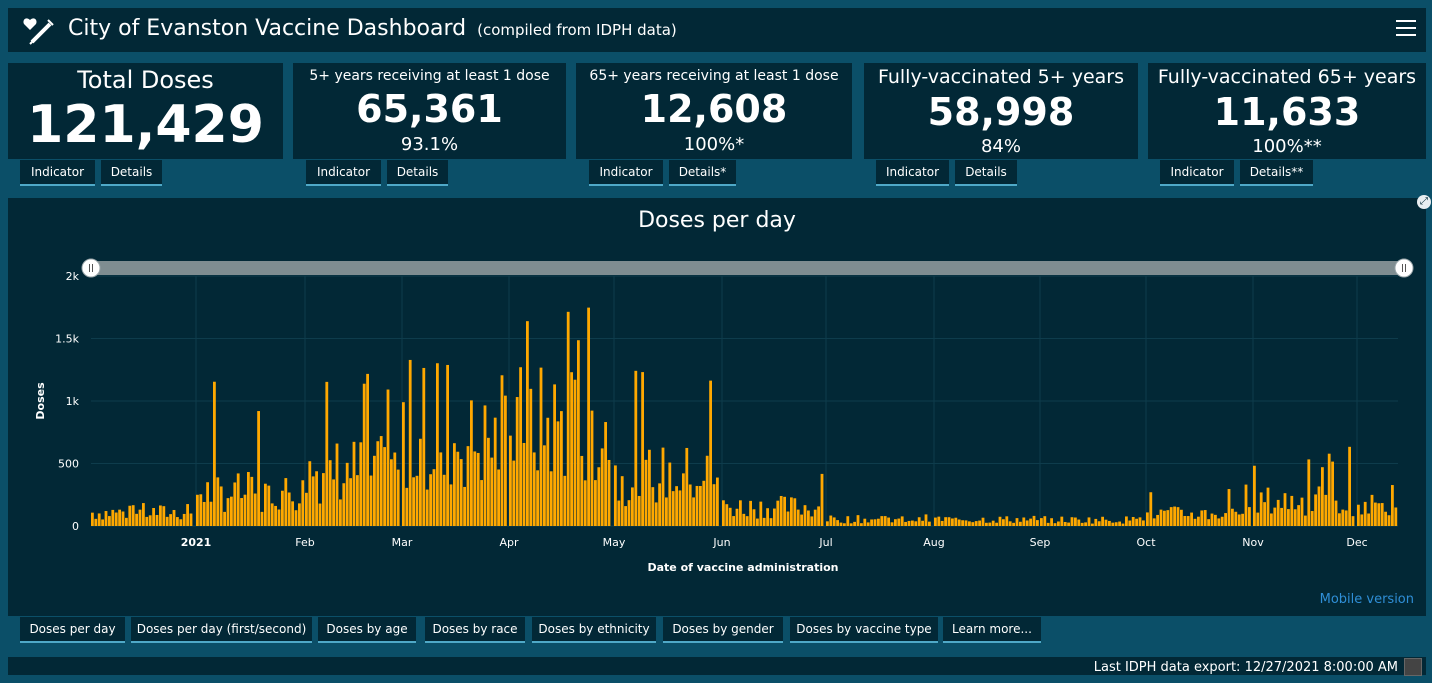 Image resolution: width=1432 pixels, height=683 pixels. What do you see at coordinates (723, 630) in the screenshot?
I see `tab-doses-by-gender: Doses by gender` at bounding box center [723, 630].